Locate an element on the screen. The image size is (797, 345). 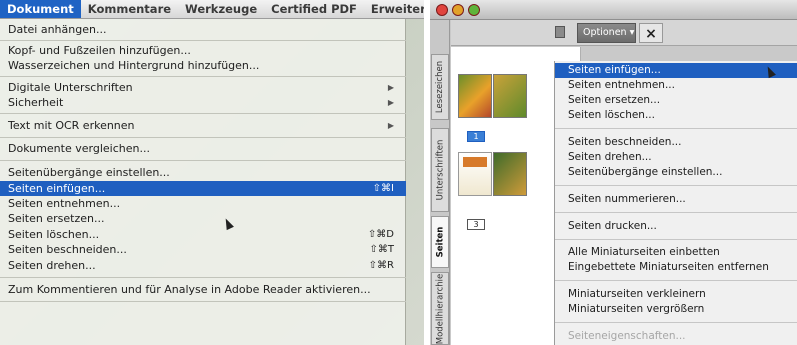
menu-item-label: Text mit OCR erkennen is located at coordinates (71, 125).